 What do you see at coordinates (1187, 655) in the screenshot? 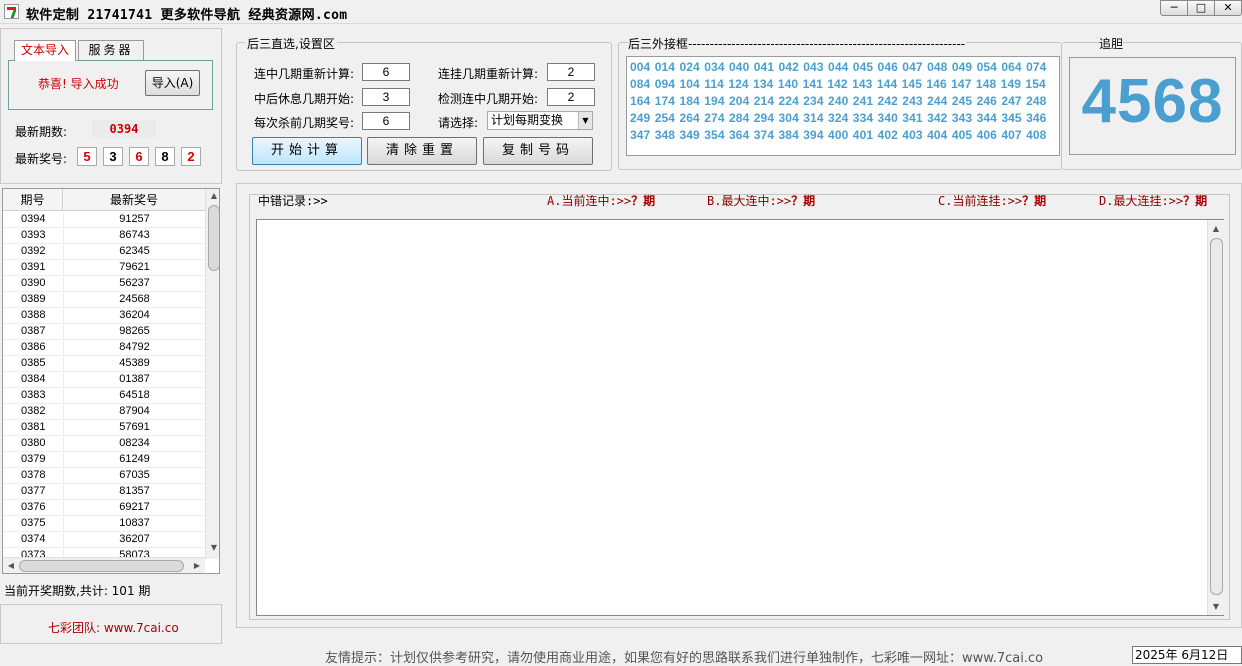
I see `date-picker: 2025年 6月12日` at bounding box center [1187, 655].